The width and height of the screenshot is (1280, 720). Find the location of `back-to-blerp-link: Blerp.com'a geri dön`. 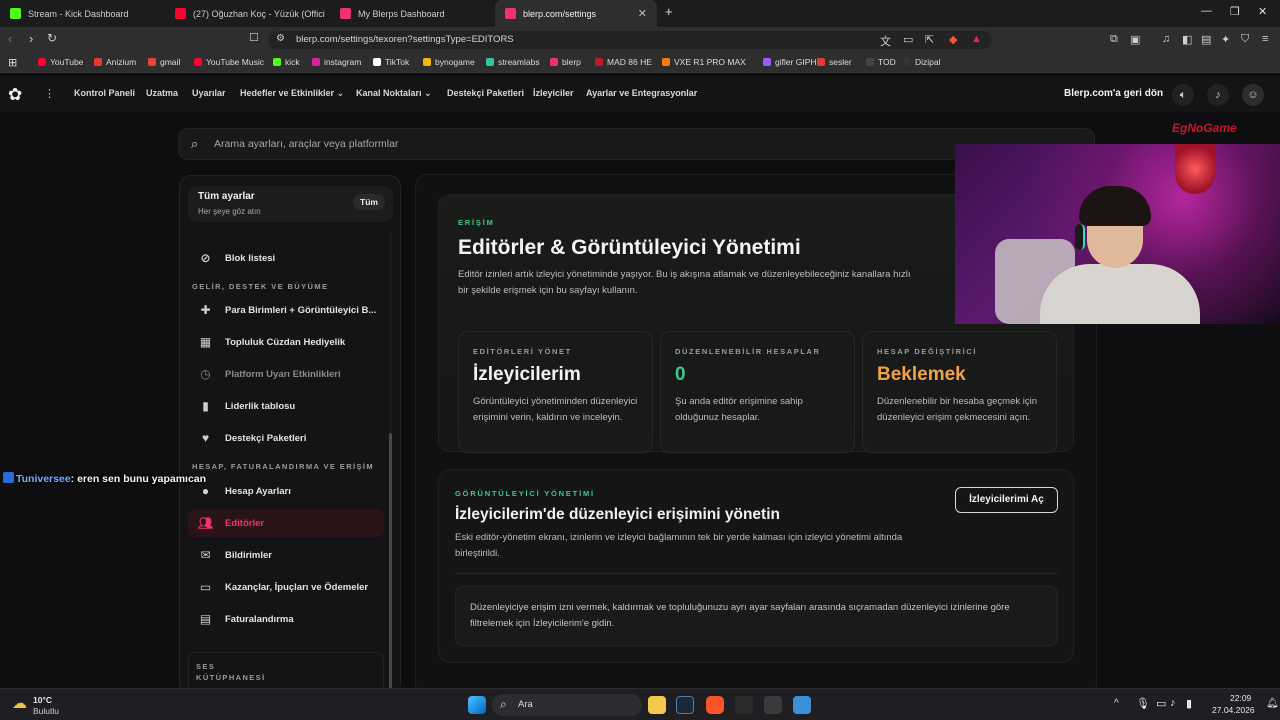

back-to-blerp-link: Blerp.com'a geri dön is located at coordinates (1113, 93).